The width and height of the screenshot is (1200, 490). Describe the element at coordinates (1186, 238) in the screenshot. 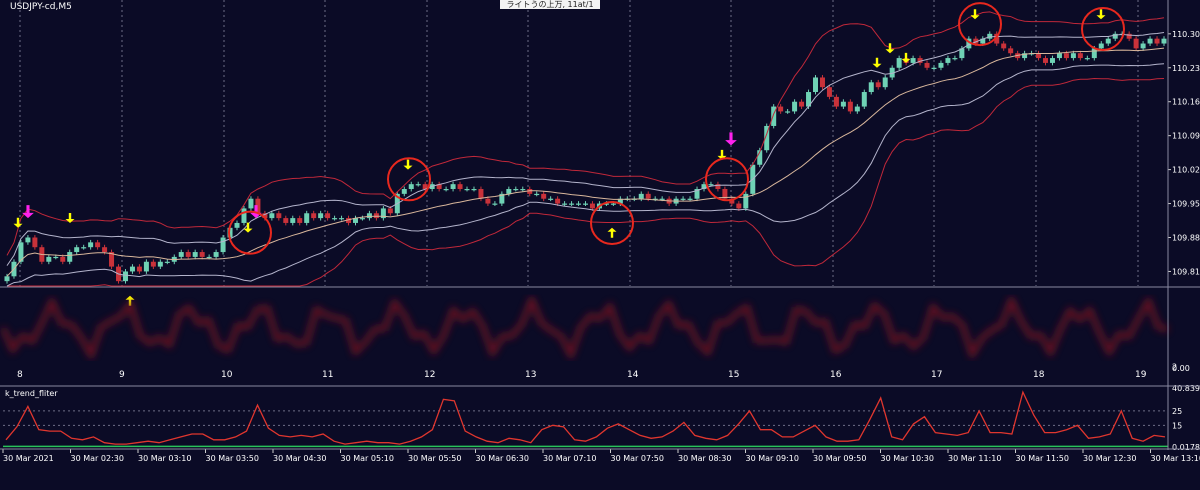

I see `price-tick-label: 109.880` at that location.